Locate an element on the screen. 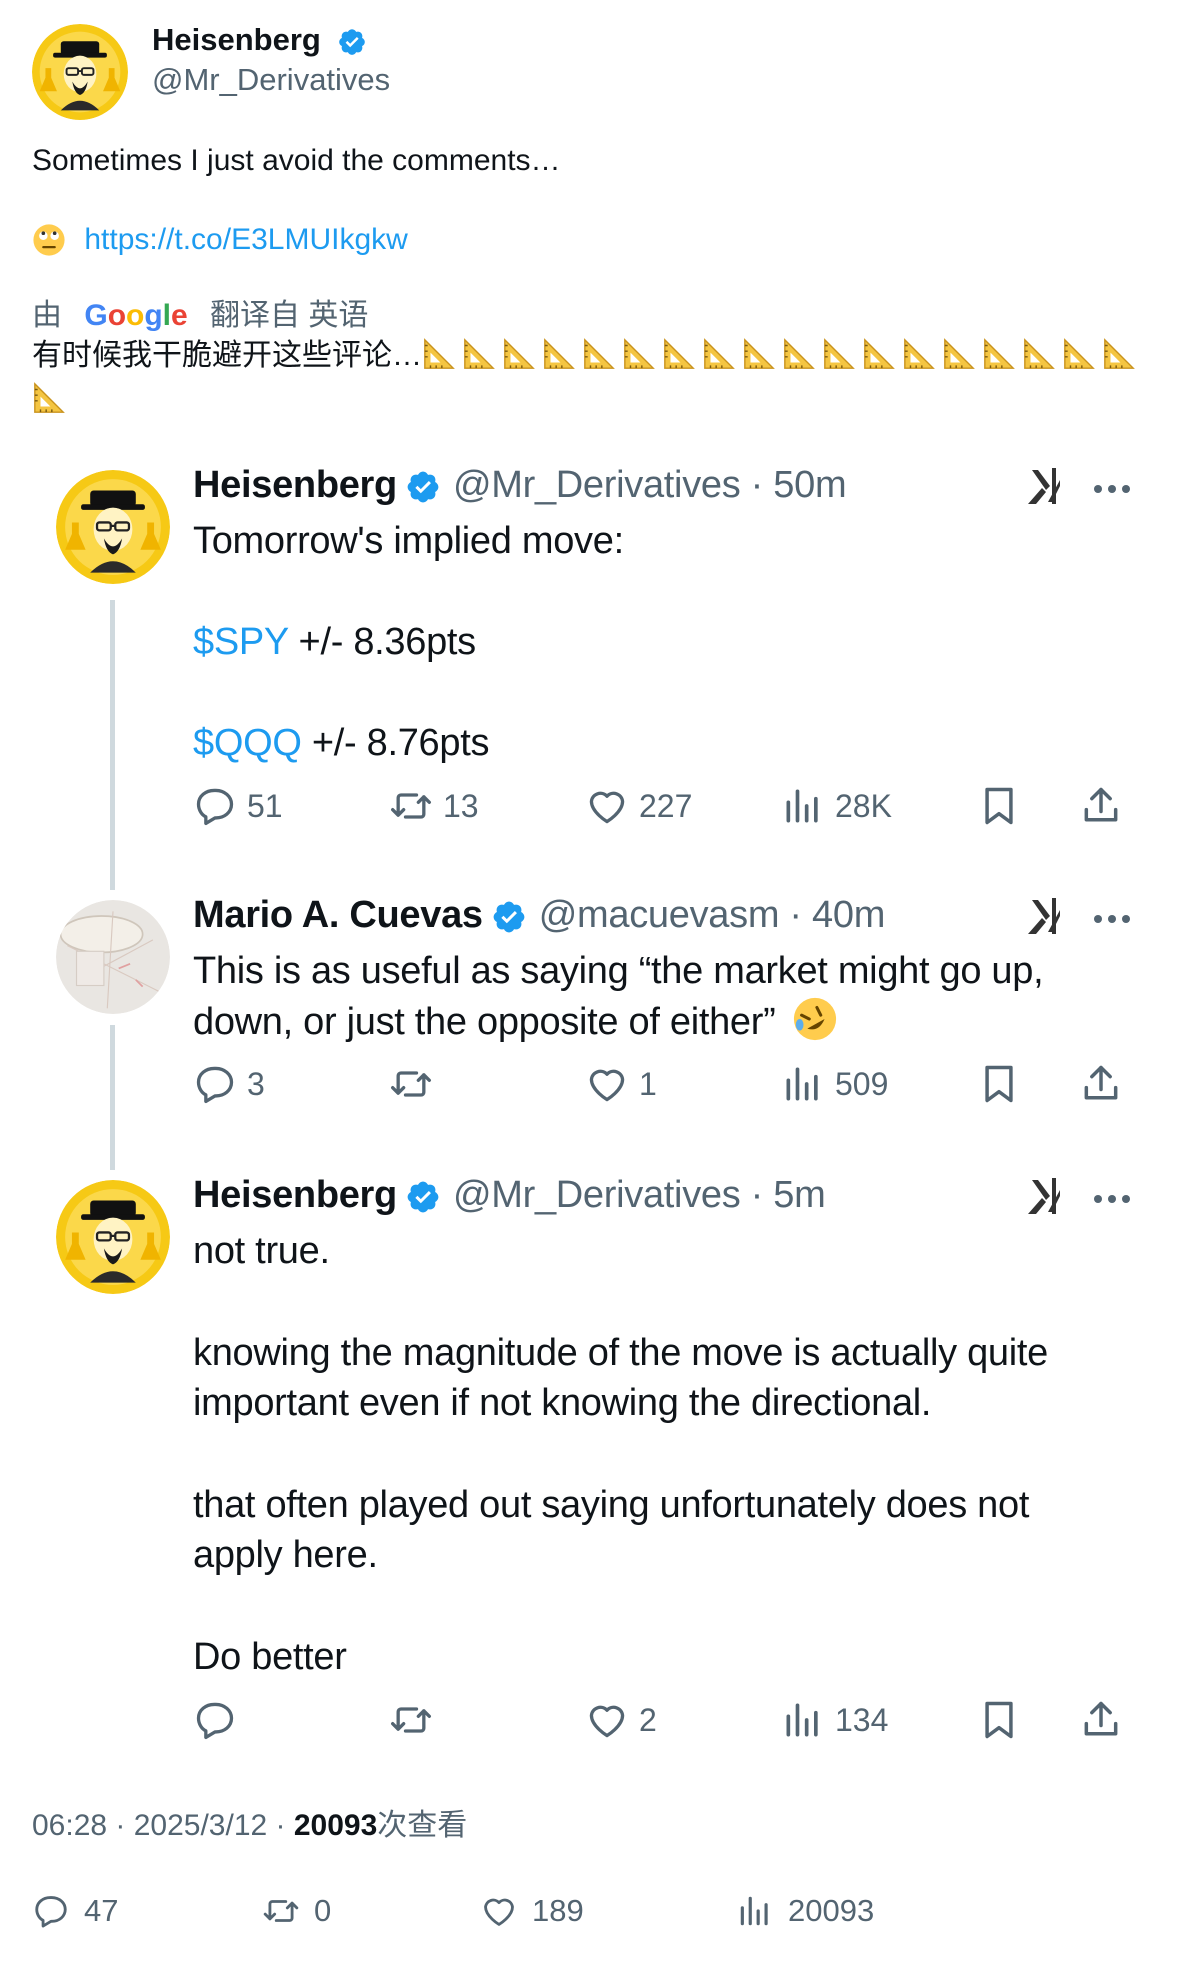 This screenshot has height=1962, width=1196. post-link-line: https://t.co/E3LMUIkgkw is located at coordinates (220, 239).